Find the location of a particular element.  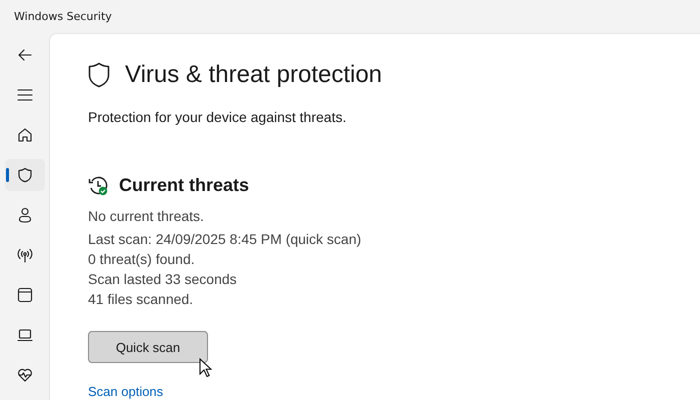

scan-detail: Scan lasted 33 seconds is located at coordinates (163, 279).